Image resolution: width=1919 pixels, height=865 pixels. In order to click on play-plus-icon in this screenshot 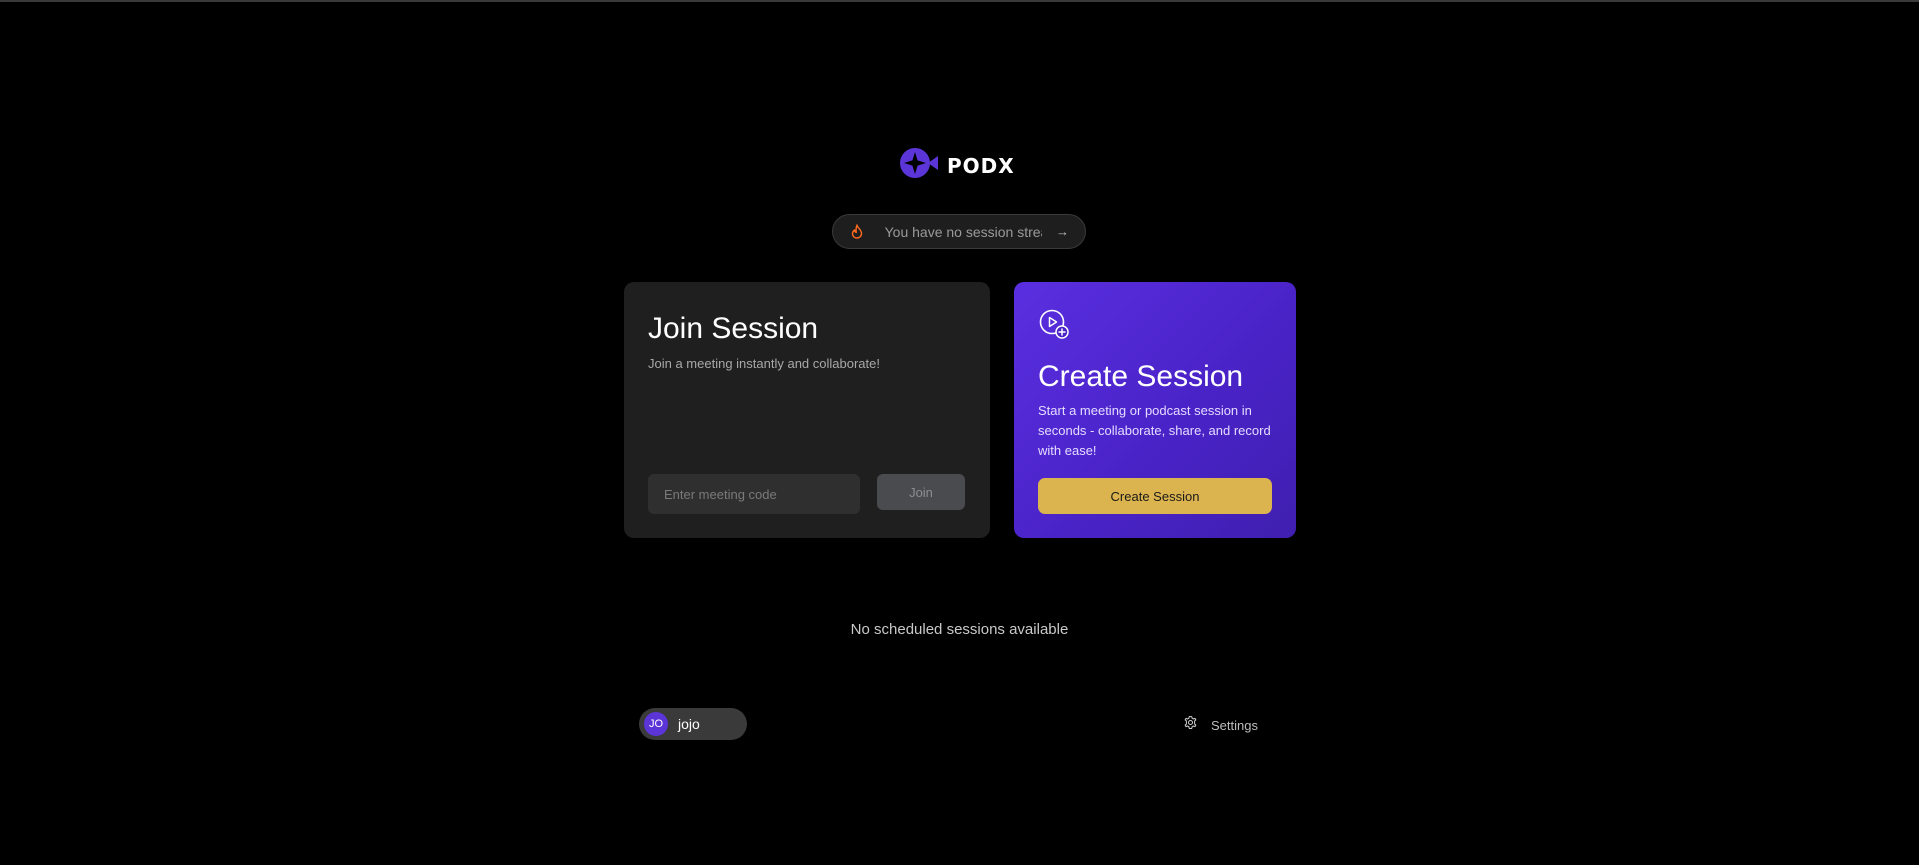, I will do `click(1054, 324)`.